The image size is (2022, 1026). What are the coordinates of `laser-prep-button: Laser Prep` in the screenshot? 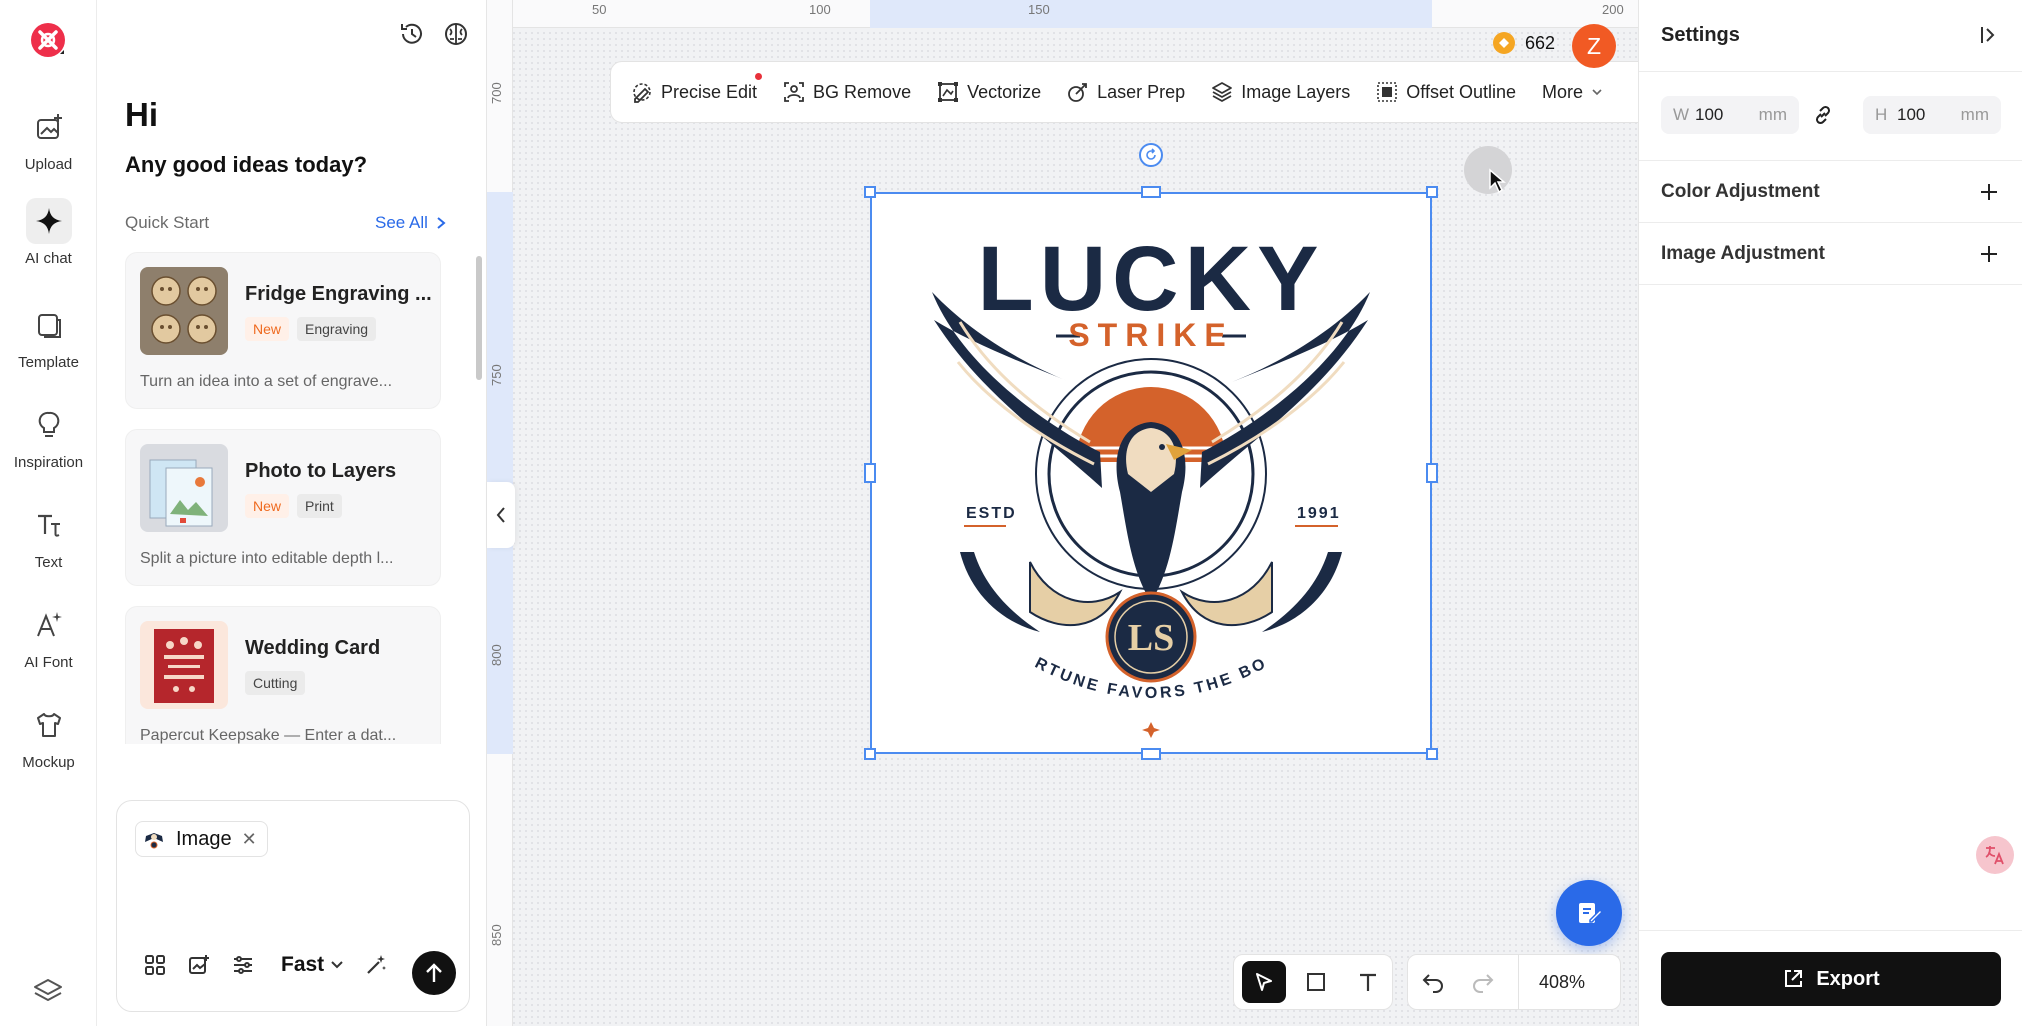 It's located at (1126, 92).